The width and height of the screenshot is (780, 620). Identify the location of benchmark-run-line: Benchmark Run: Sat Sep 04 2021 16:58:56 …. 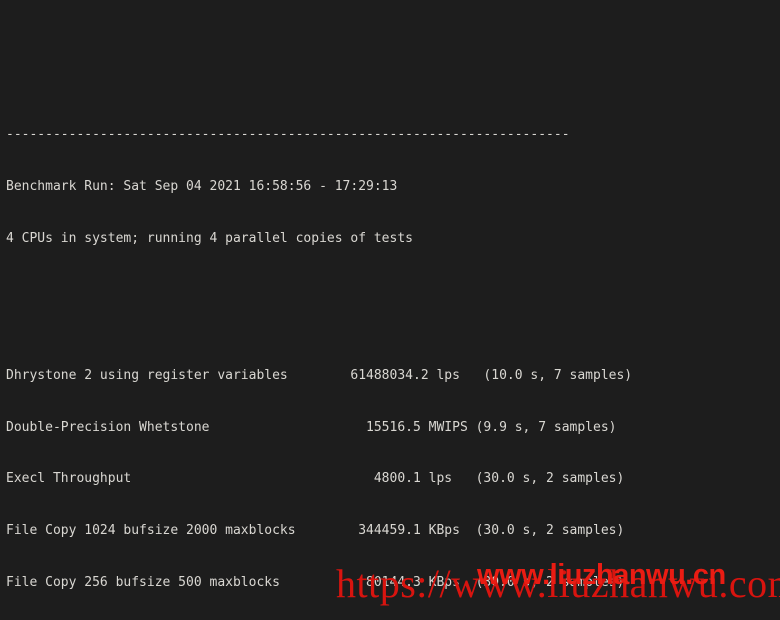
(202, 186).